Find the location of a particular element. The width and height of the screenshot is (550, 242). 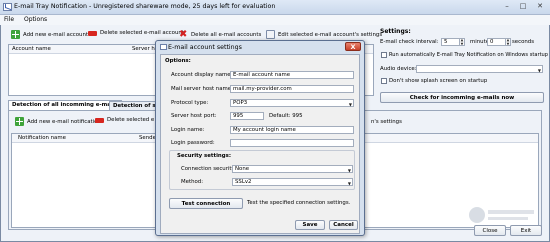

tab-all-incoming: Detection of all incomming e-mails is located at coordinates (65, 105).